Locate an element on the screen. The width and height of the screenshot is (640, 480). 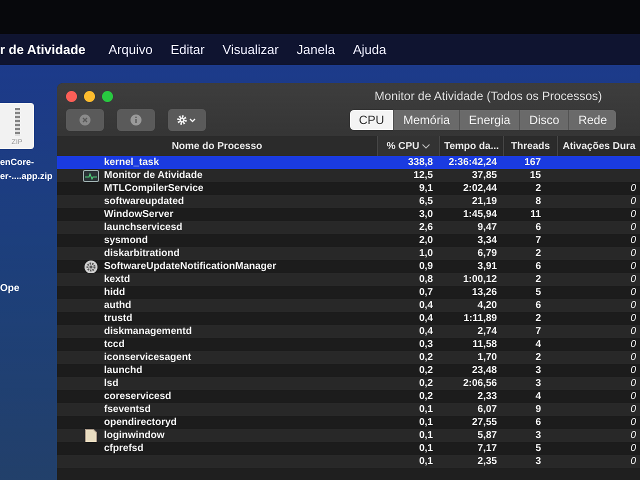
process-row: lsd is located at coordinates (217, 383).